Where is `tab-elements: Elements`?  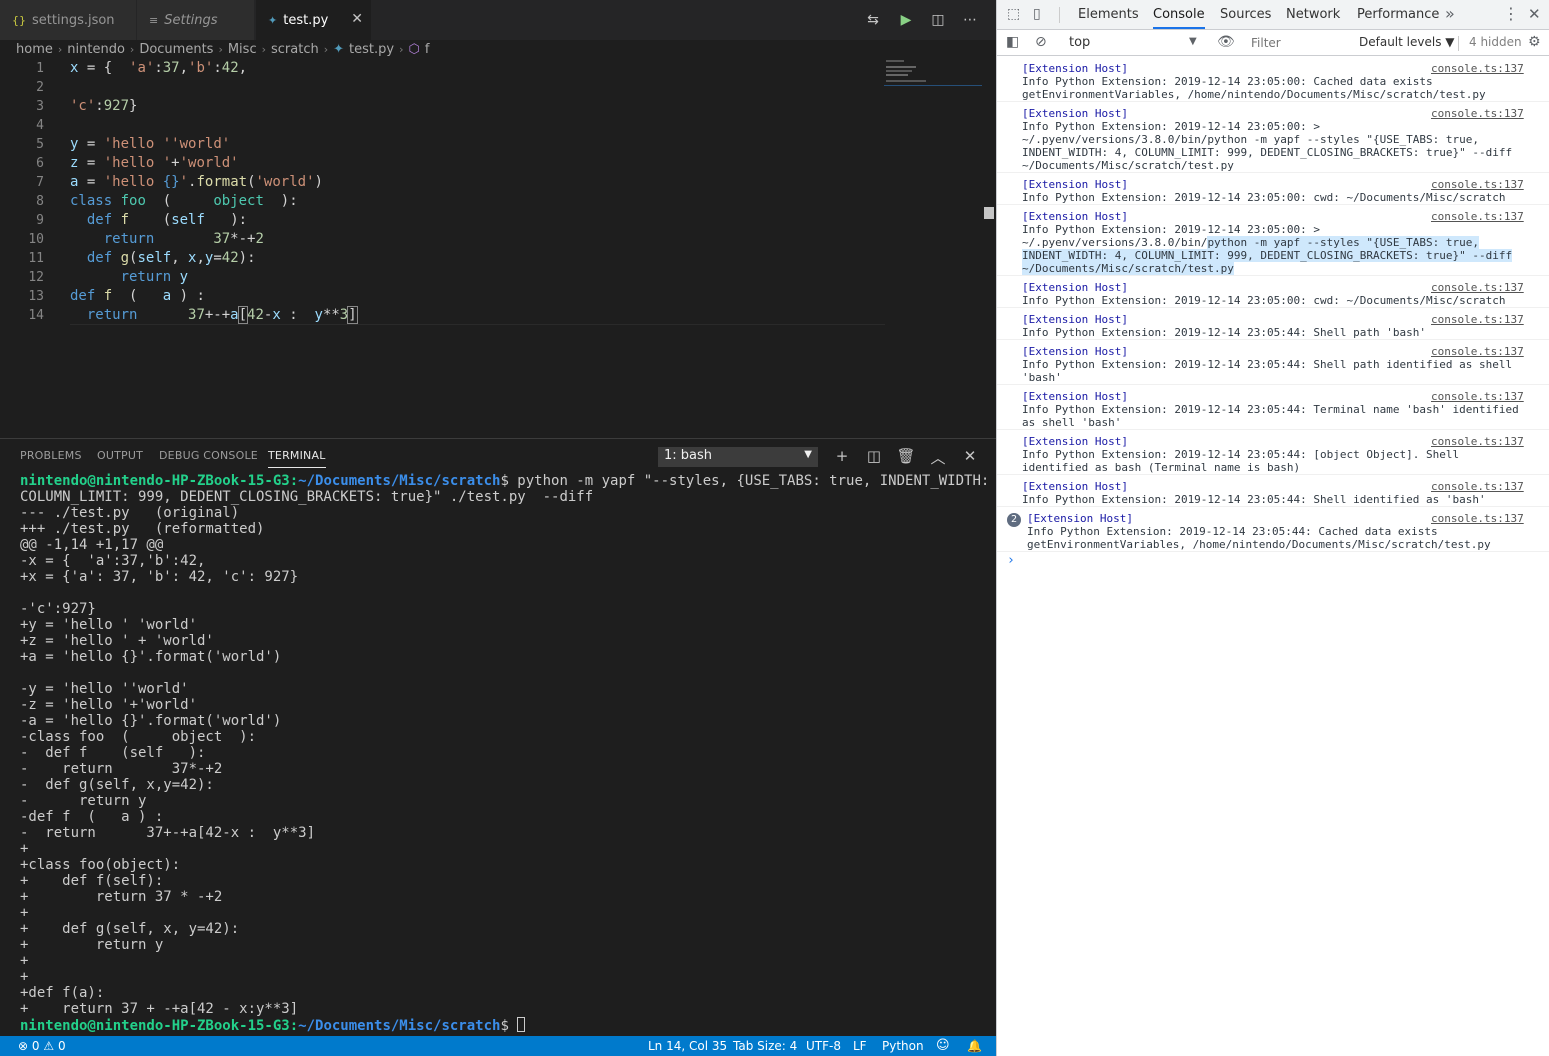 tab-elements: Elements is located at coordinates (1108, 14).